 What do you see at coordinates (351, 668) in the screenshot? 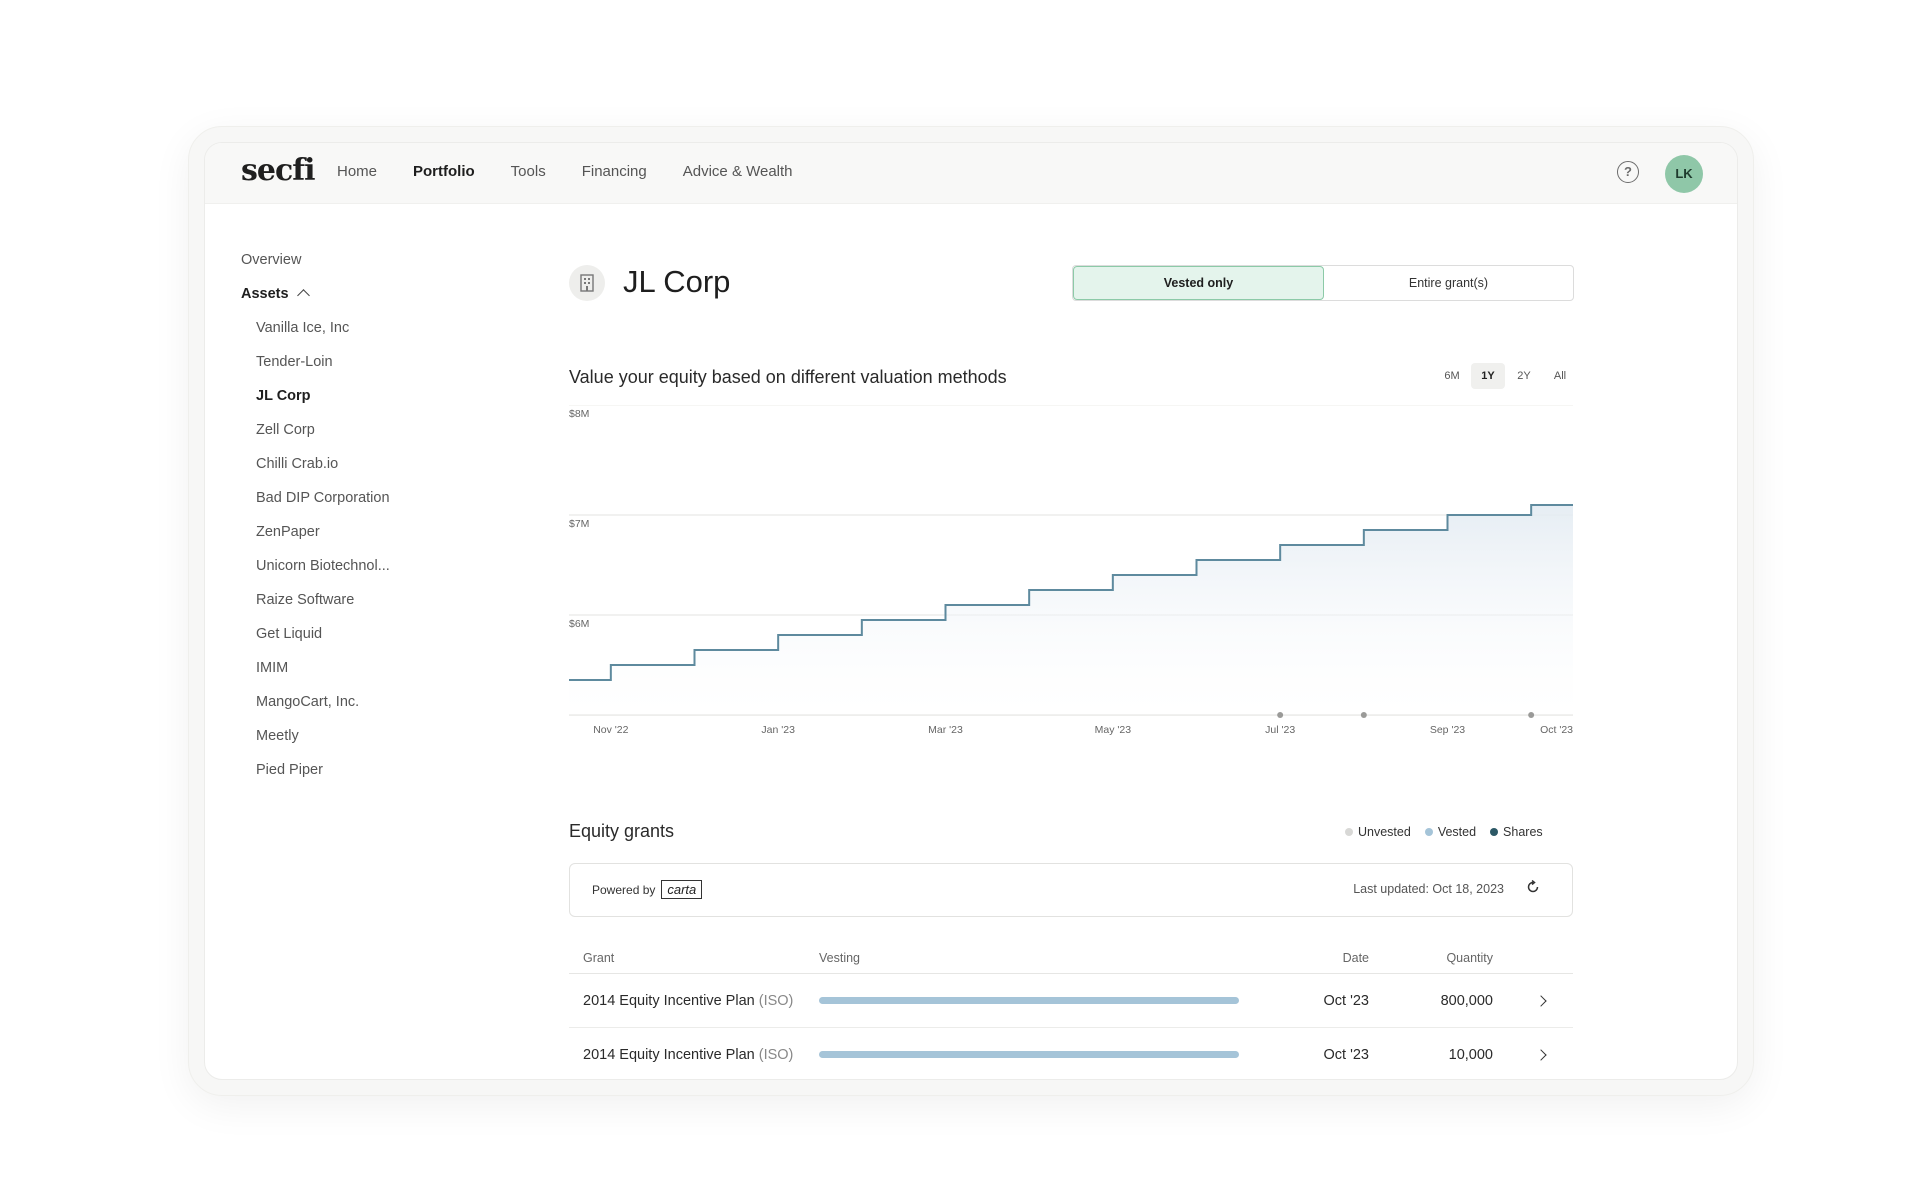
I see `sidebar-asset: IMIM` at bounding box center [351, 668].